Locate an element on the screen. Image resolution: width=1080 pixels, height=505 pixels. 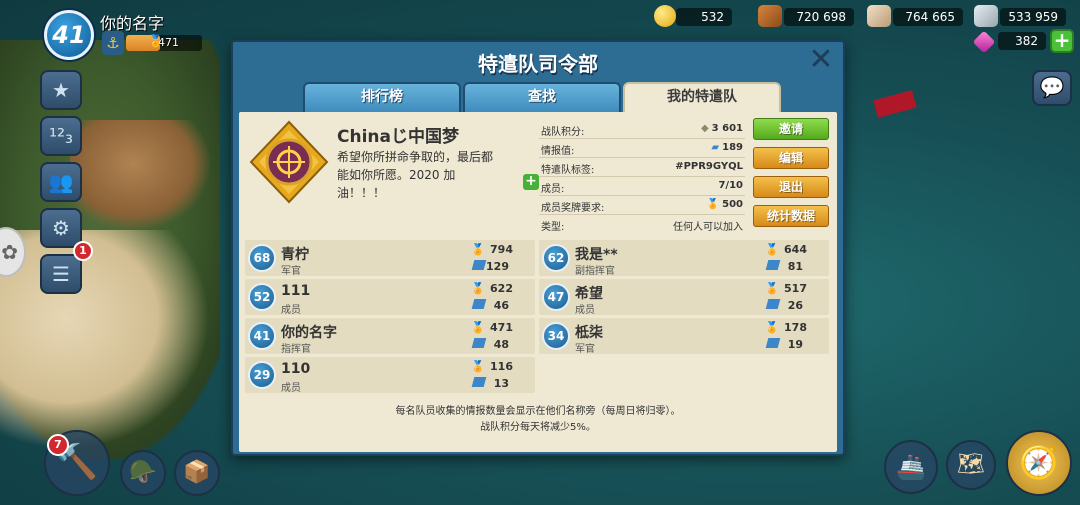
member-row: 34 柢柒 军官 🏅 178 19 is located at coordinates (684, 336).